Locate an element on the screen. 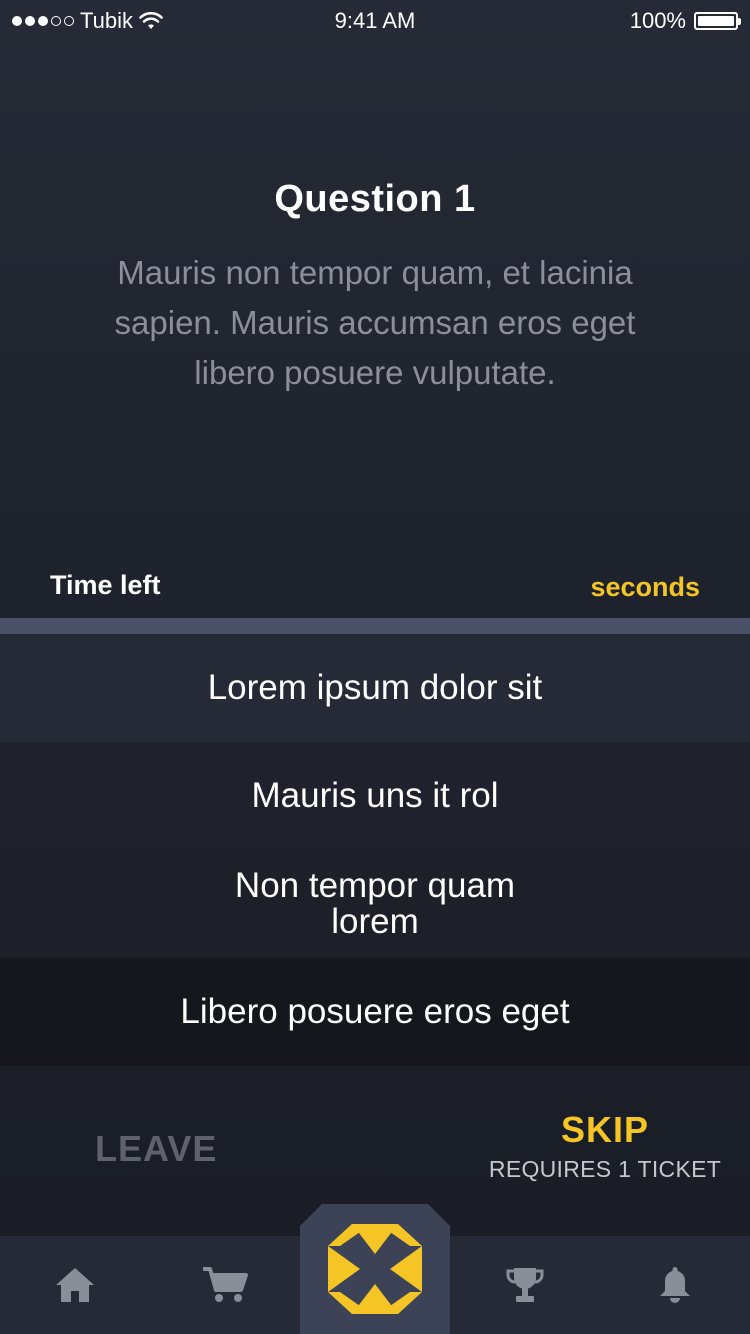 This screenshot has width=750, height=1334. timer-progress-bar is located at coordinates (375, 626).